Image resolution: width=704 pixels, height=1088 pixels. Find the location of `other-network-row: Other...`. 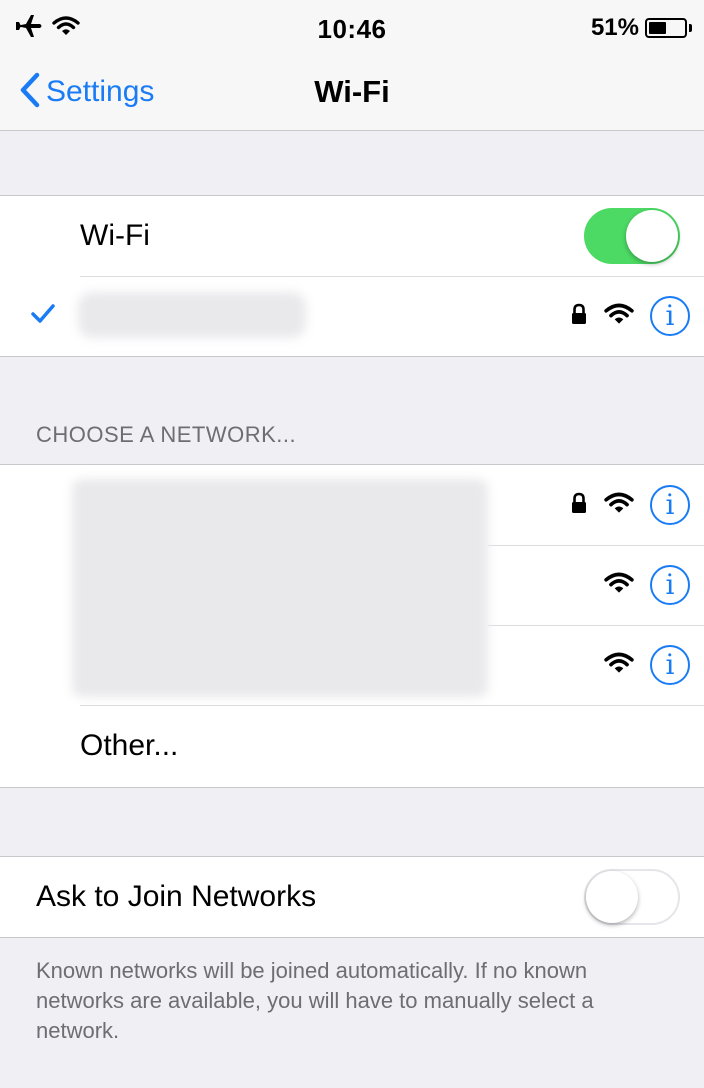

other-network-row: Other... is located at coordinates (352, 746).